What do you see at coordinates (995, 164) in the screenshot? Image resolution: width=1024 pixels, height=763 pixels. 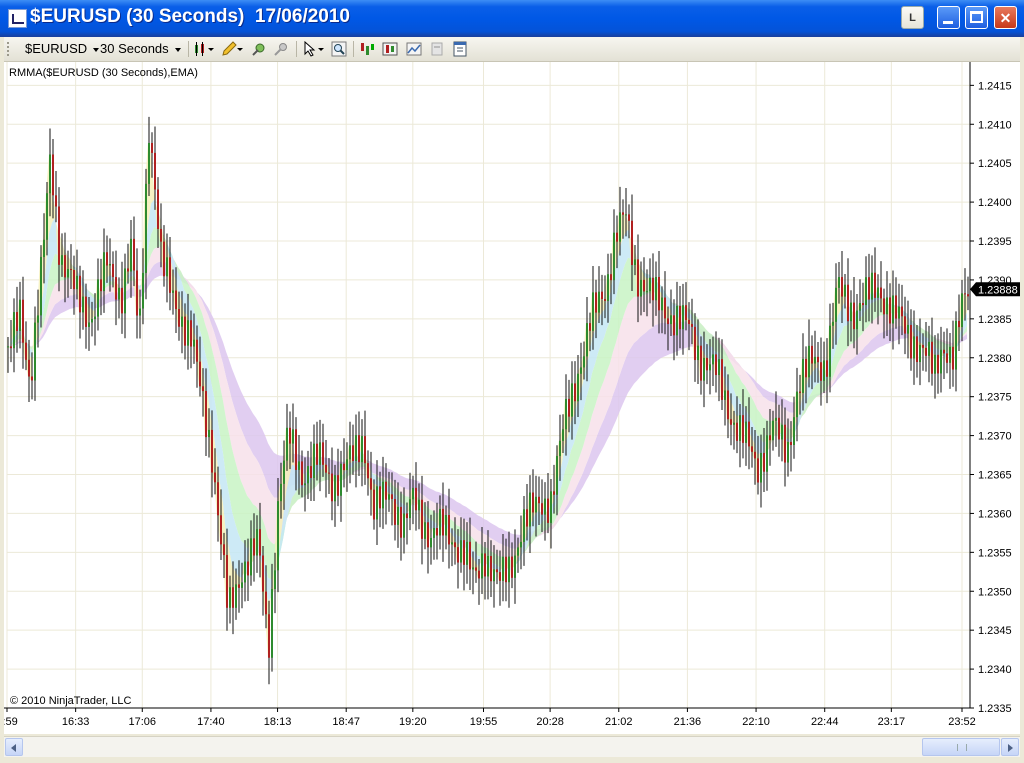 I see `y-tick-label: 1.2405` at bounding box center [995, 164].